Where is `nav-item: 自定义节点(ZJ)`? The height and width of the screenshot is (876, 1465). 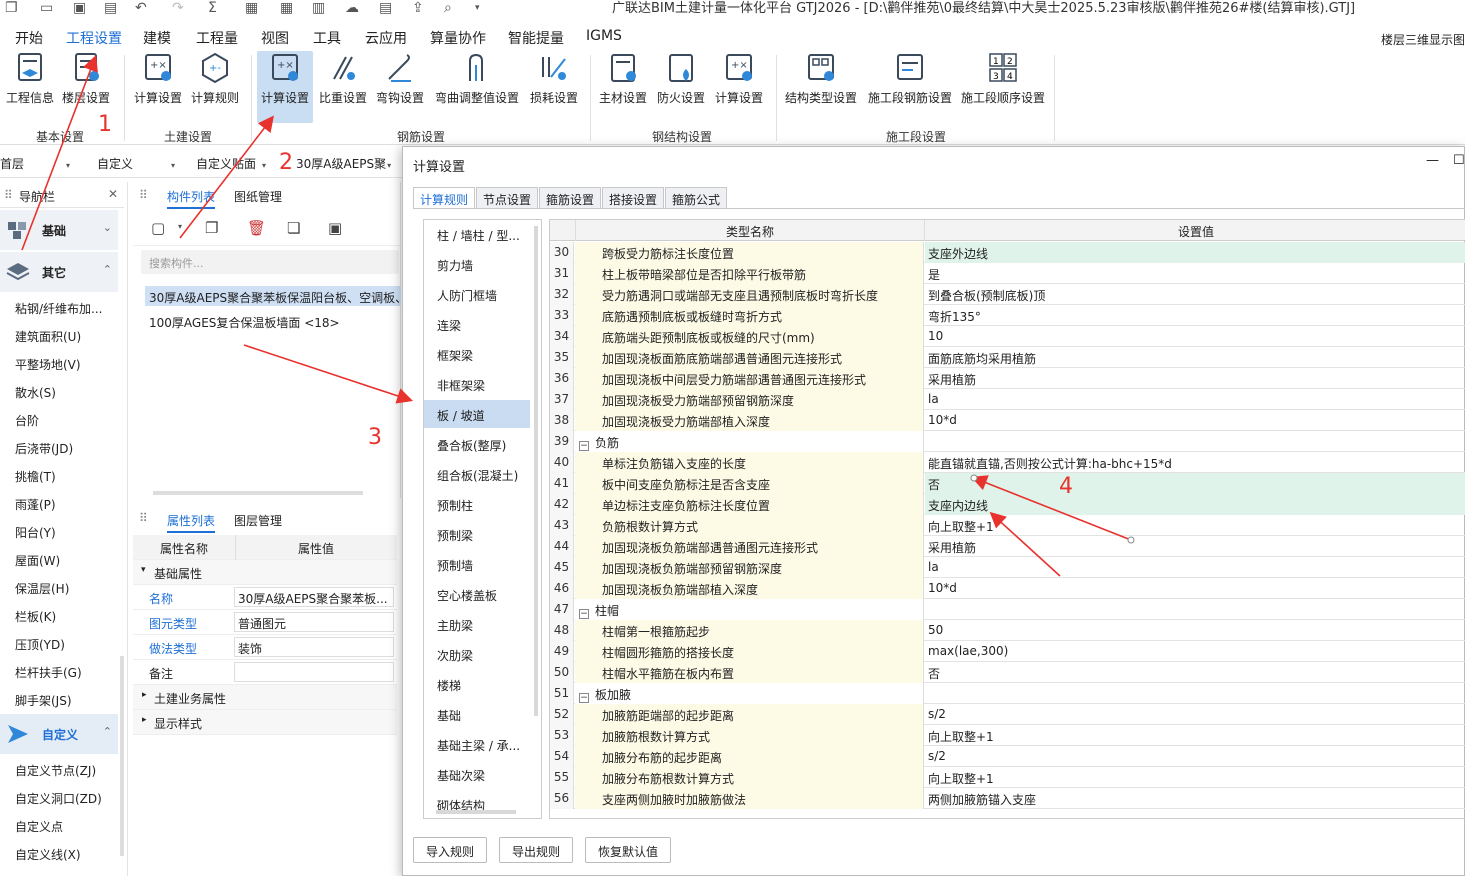 nav-item: 自定义节点(ZJ) is located at coordinates (55, 770).